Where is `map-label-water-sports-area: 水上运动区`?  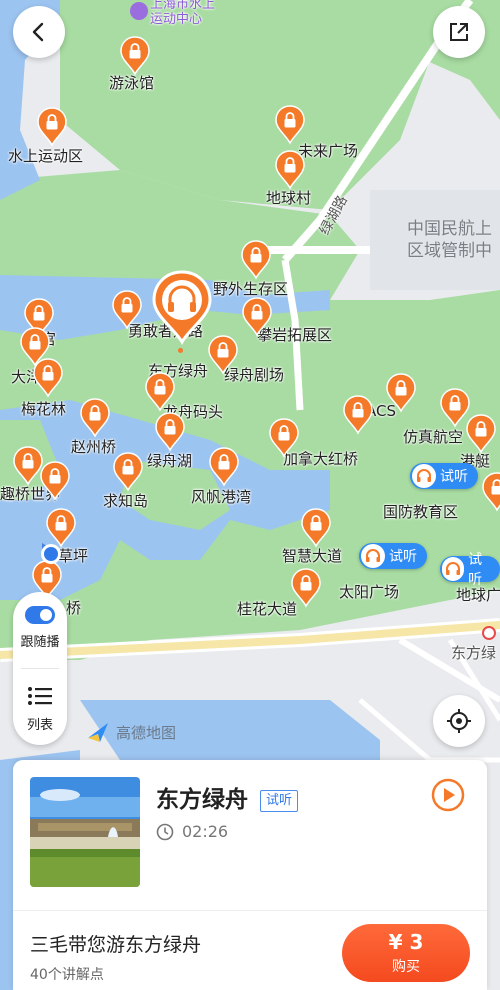
map-label-water-sports-area: 水上运动区 is located at coordinates (45, 155).